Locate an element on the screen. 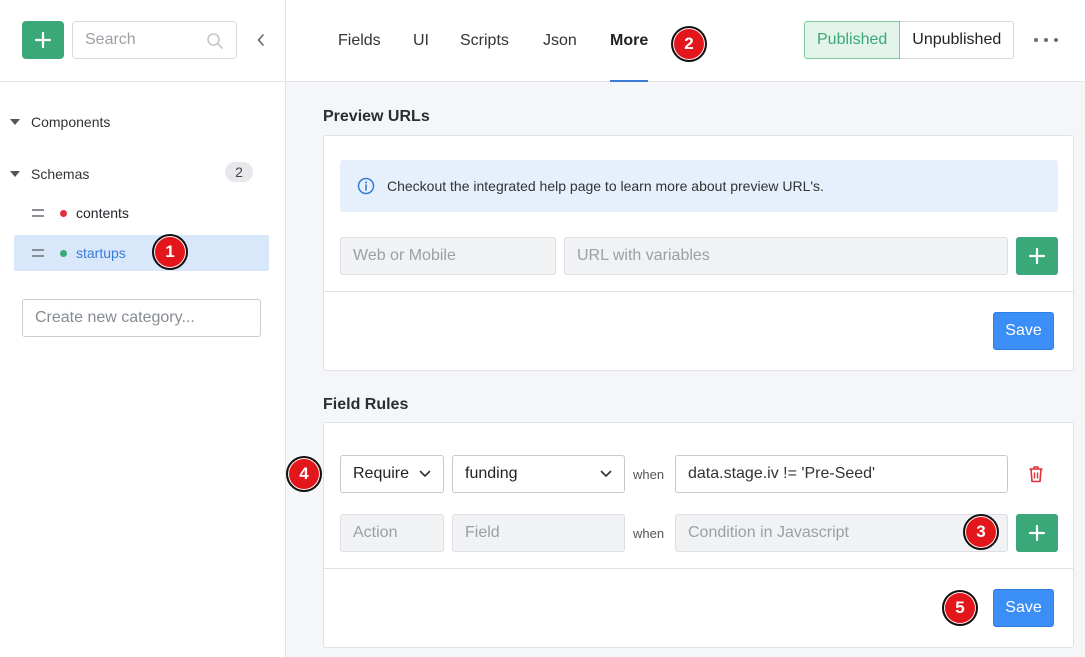 The width and height of the screenshot is (1085, 657). save-preview-button: Save is located at coordinates (1023, 331).